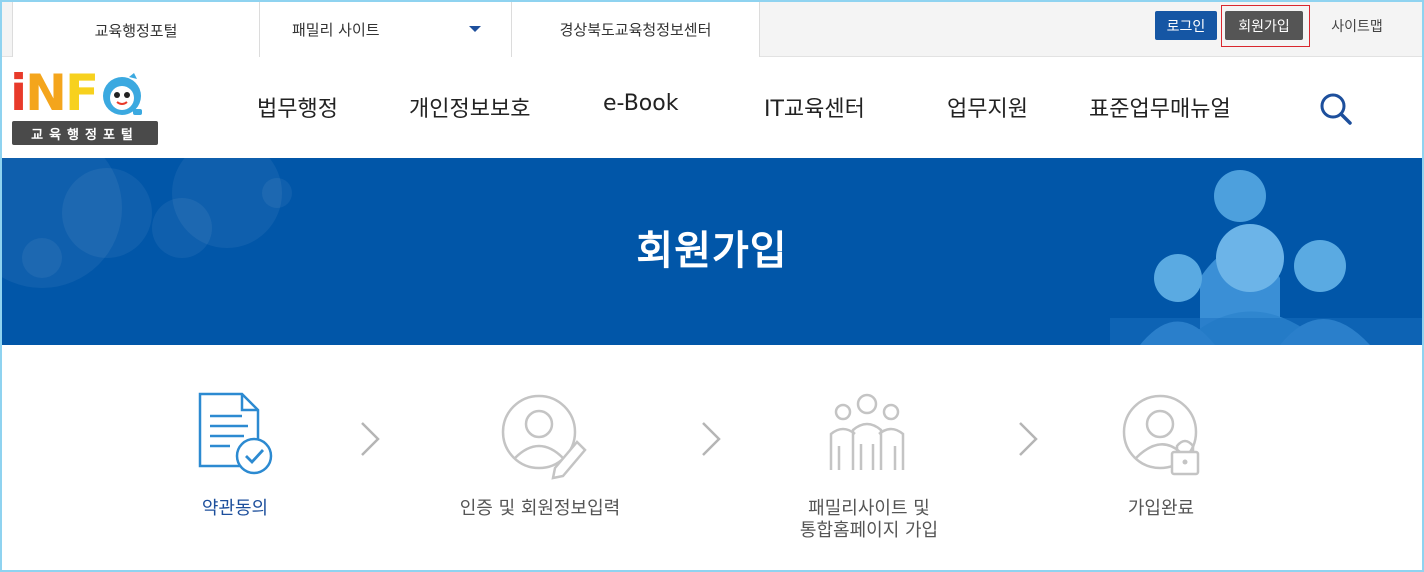 Image resolution: width=1424 pixels, height=572 pixels. I want to click on family-site-dropdown: 패밀리 사이트, so click(386, 29).